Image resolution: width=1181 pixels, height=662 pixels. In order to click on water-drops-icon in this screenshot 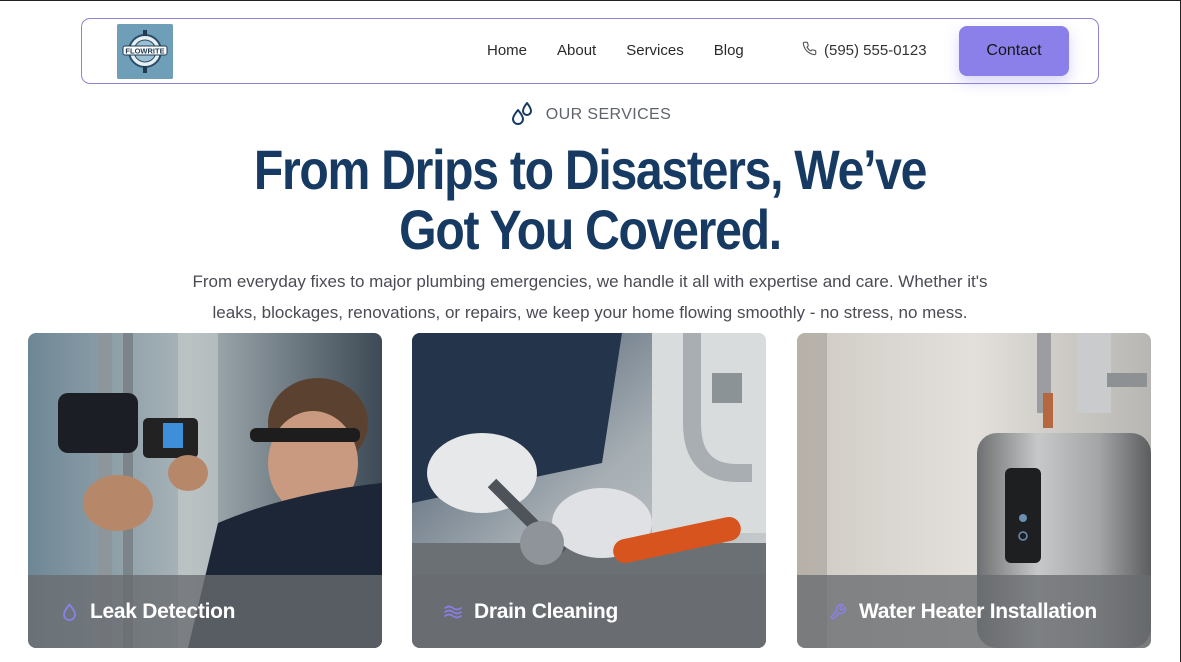, I will do `click(523, 115)`.